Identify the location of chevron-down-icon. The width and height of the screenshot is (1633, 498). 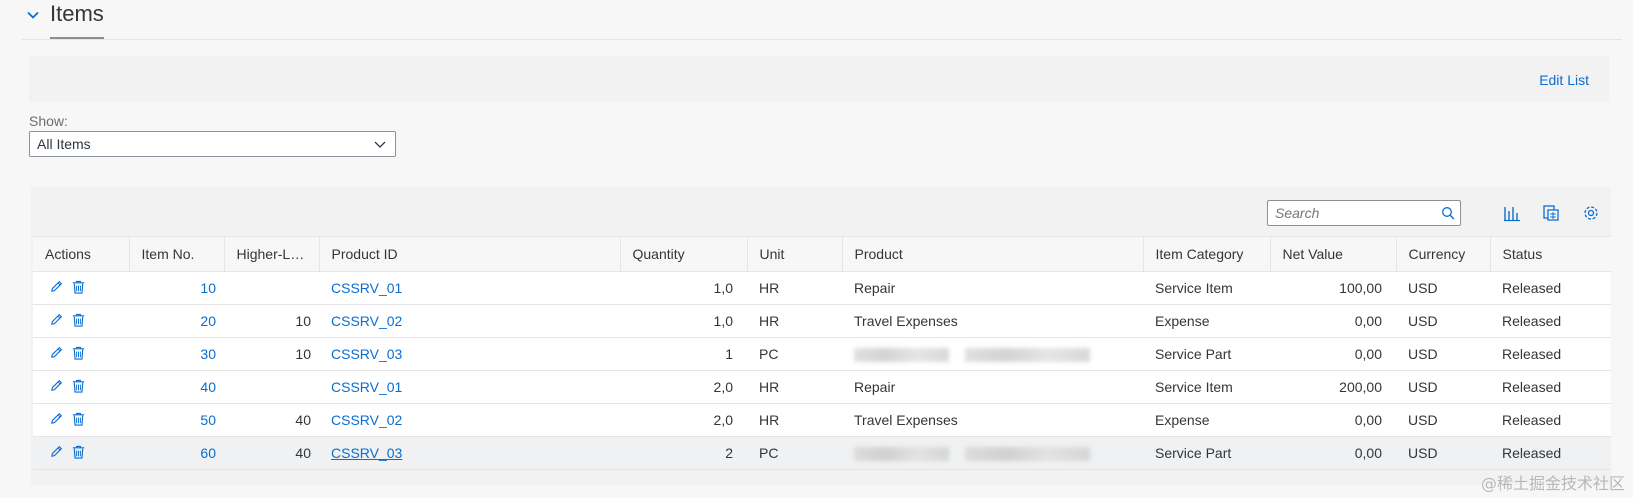
(380, 144).